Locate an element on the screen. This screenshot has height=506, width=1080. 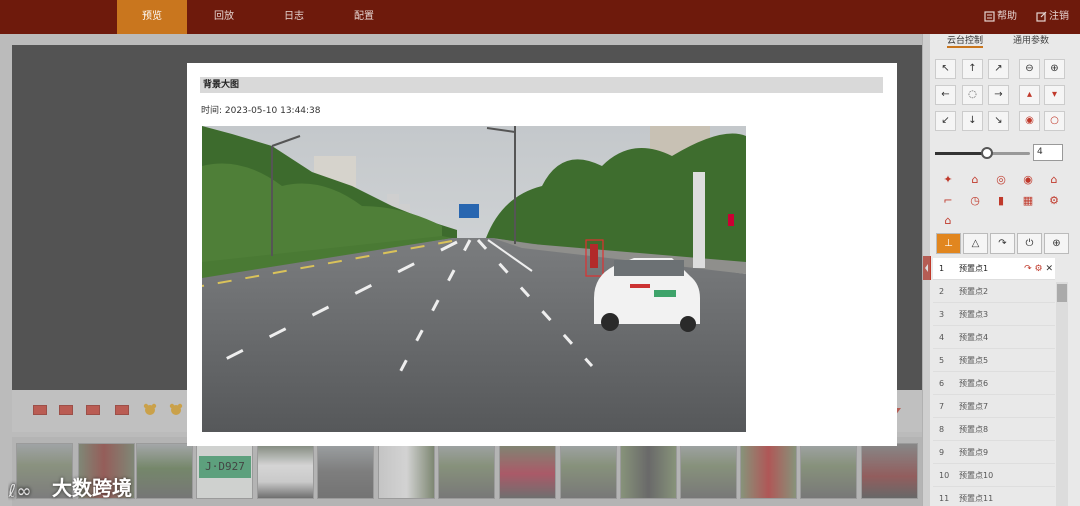
ptz-speed-slider is located at coordinates (982, 153).